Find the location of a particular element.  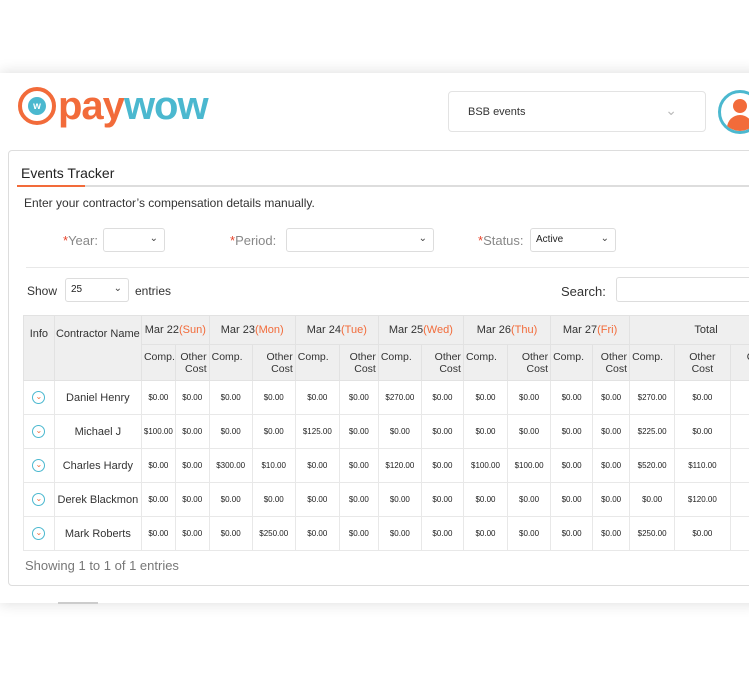

amount-cell: $420.00 is located at coordinates (739, 431).